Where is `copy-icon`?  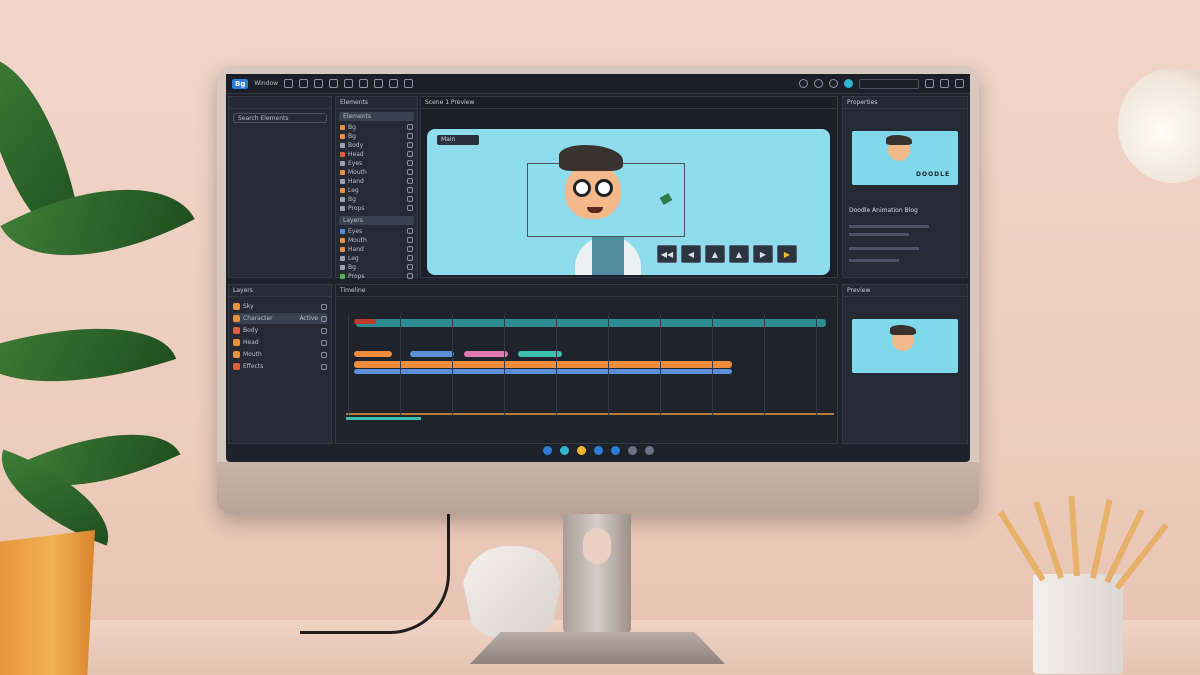
copy-icon is located at coordinates (334, 83).